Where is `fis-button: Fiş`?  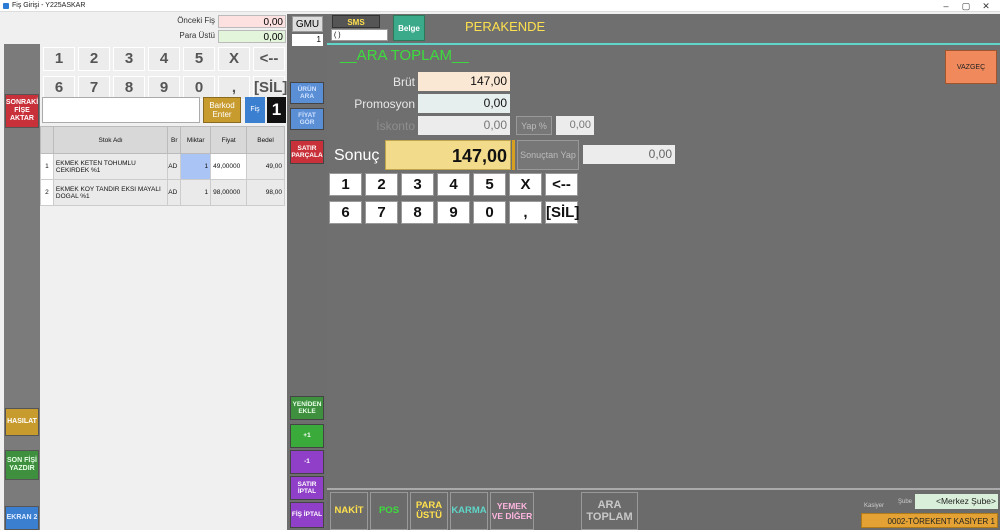
fis-button: Fiş is located at coordinates (255, 110).